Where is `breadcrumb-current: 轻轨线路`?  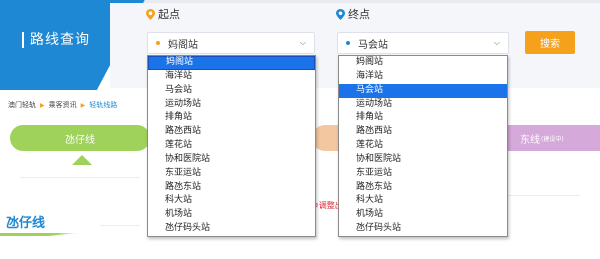 breadcrumb-current: 轻轨线路 is located at coordinates (103, 105).